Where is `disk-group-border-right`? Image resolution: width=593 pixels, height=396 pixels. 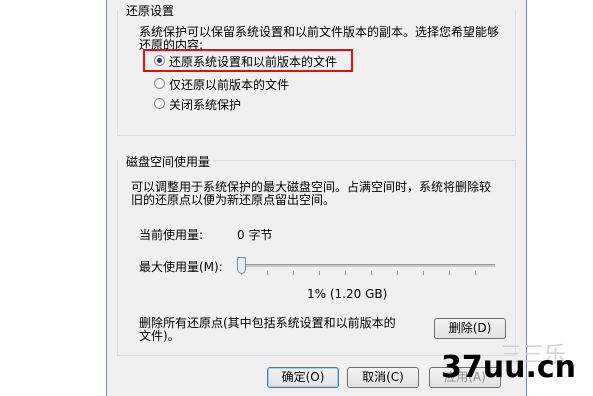 disk-group-border-right is located at coordinates (515, 257).